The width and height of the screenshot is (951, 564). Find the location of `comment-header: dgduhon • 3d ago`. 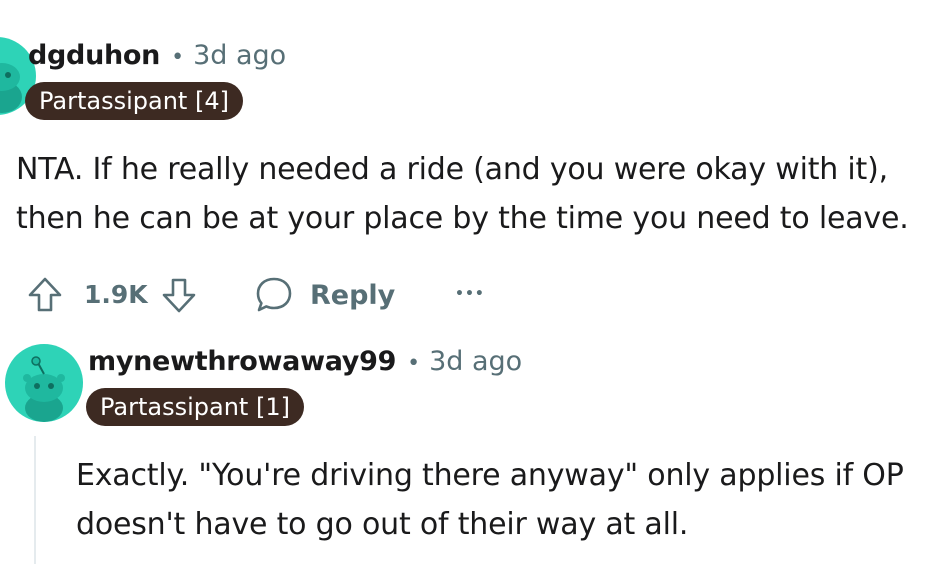

comment-header: dgduhon • 3d ago is located at coordinates (157, 55).